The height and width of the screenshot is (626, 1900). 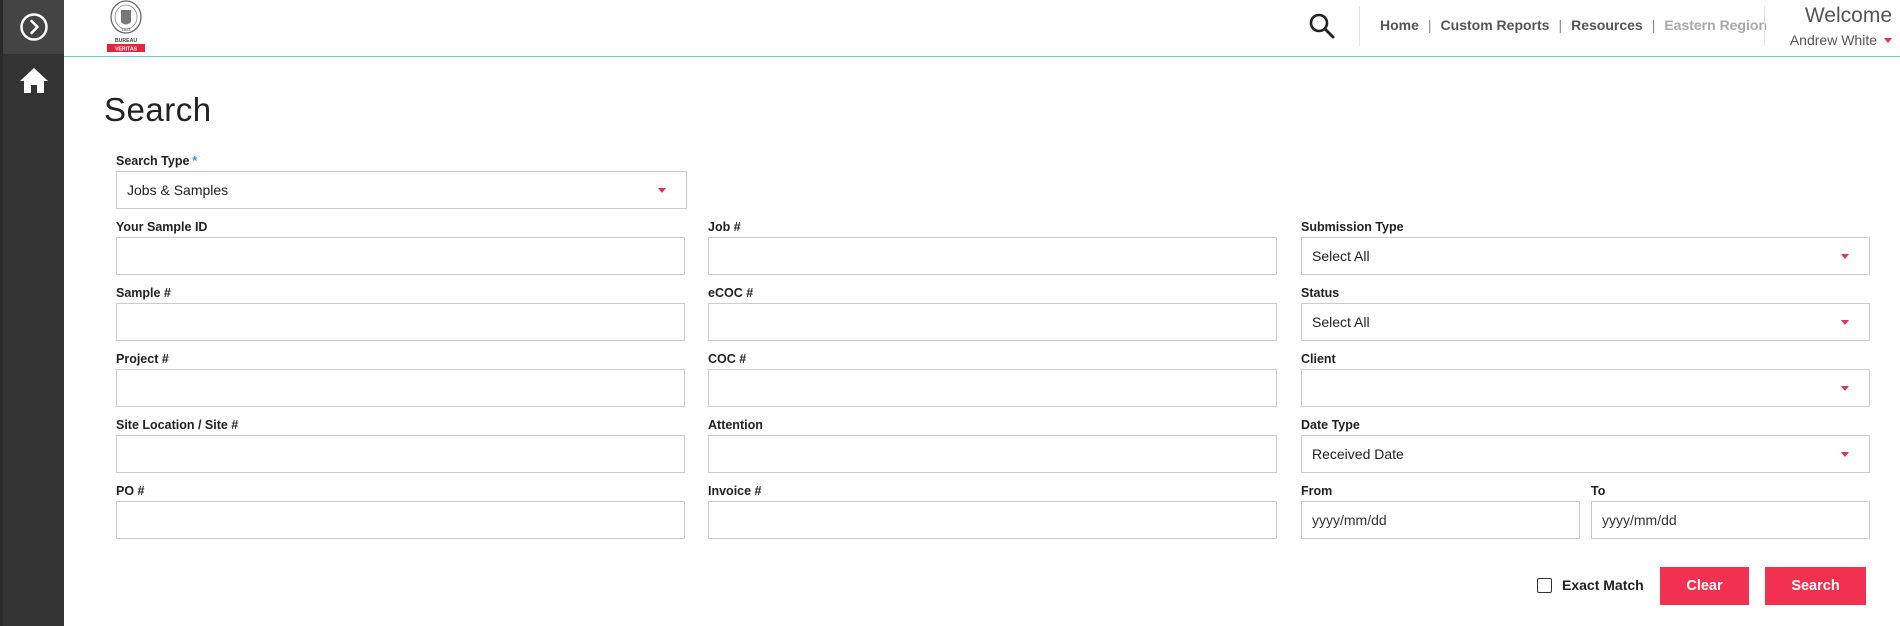 What do you see at coordinates (158, 109) in the screenshot?
I see `page-title: Search` at bounding box center [158, 109].